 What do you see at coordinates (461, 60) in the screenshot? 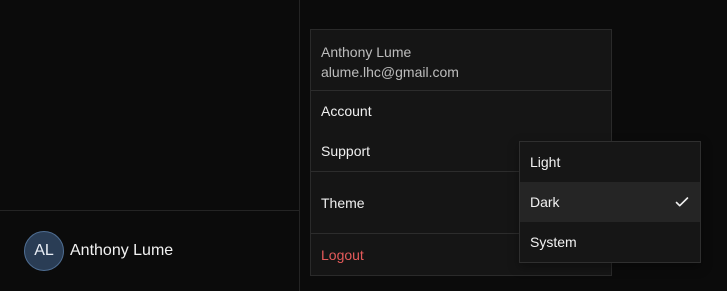
I see `menu-user-header: Anthony Lume alume.lhc@gmail.com` at bounding box center [461, 60].